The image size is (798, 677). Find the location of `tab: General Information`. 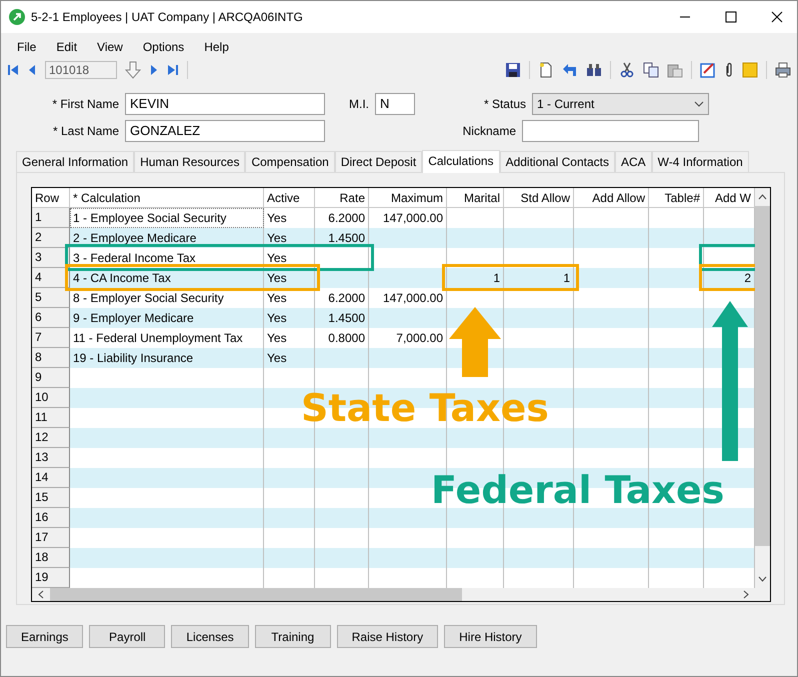

tab: General Information is located at coordinates (75, 161).